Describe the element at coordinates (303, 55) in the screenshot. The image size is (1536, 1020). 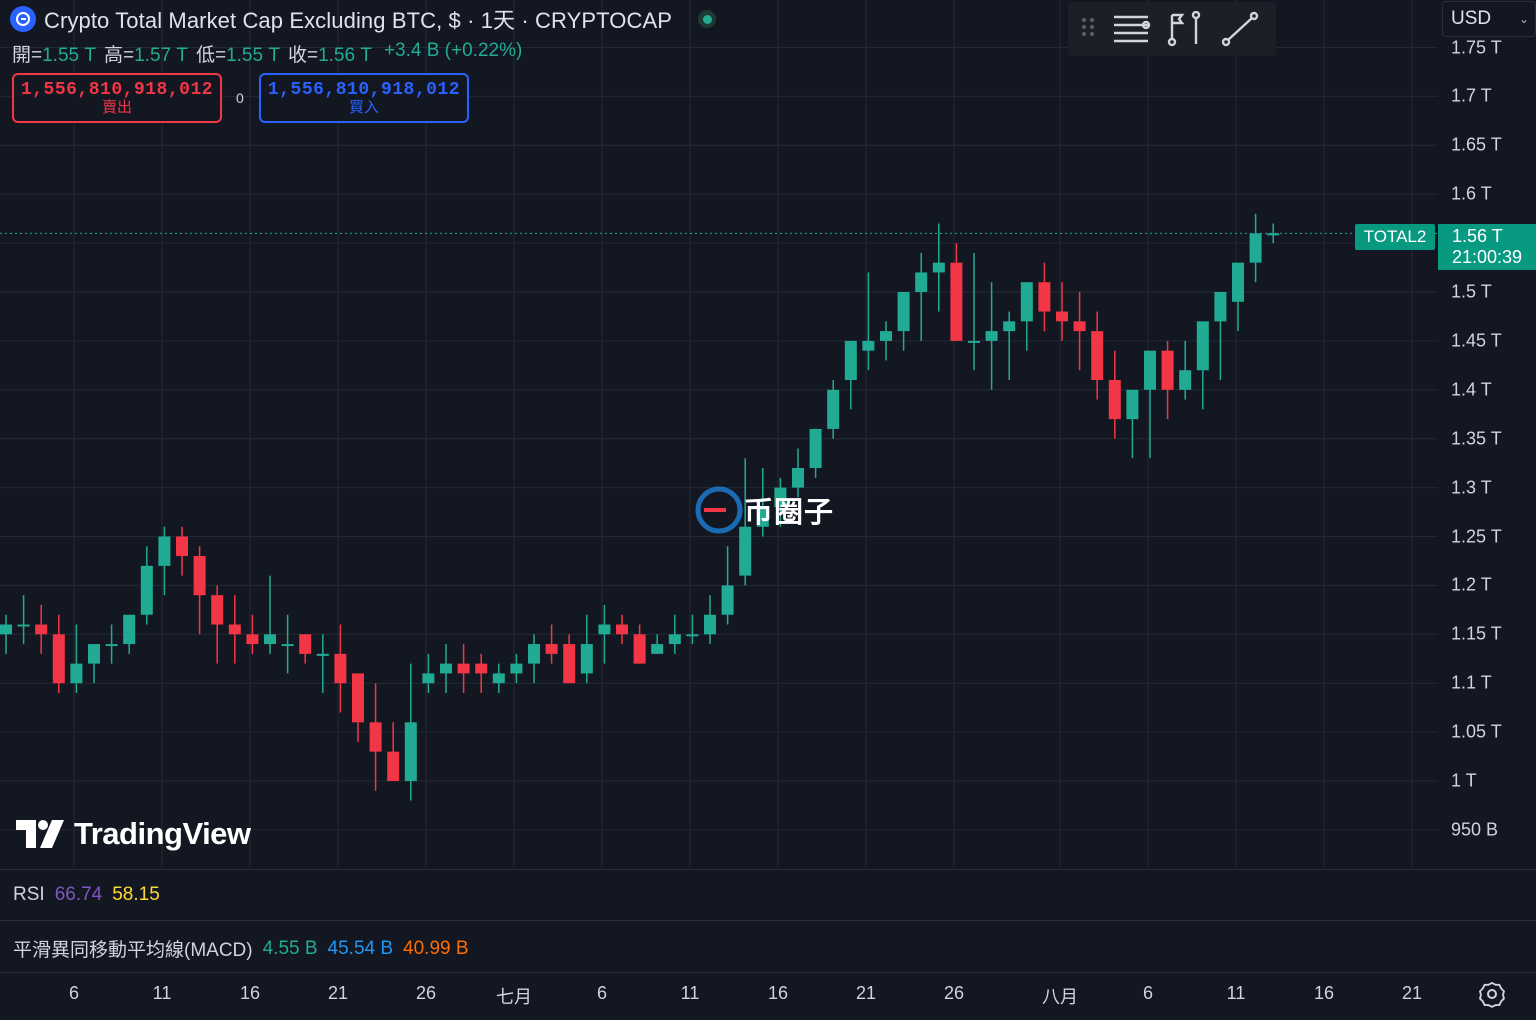
I see `close-label: 收=` at that location.